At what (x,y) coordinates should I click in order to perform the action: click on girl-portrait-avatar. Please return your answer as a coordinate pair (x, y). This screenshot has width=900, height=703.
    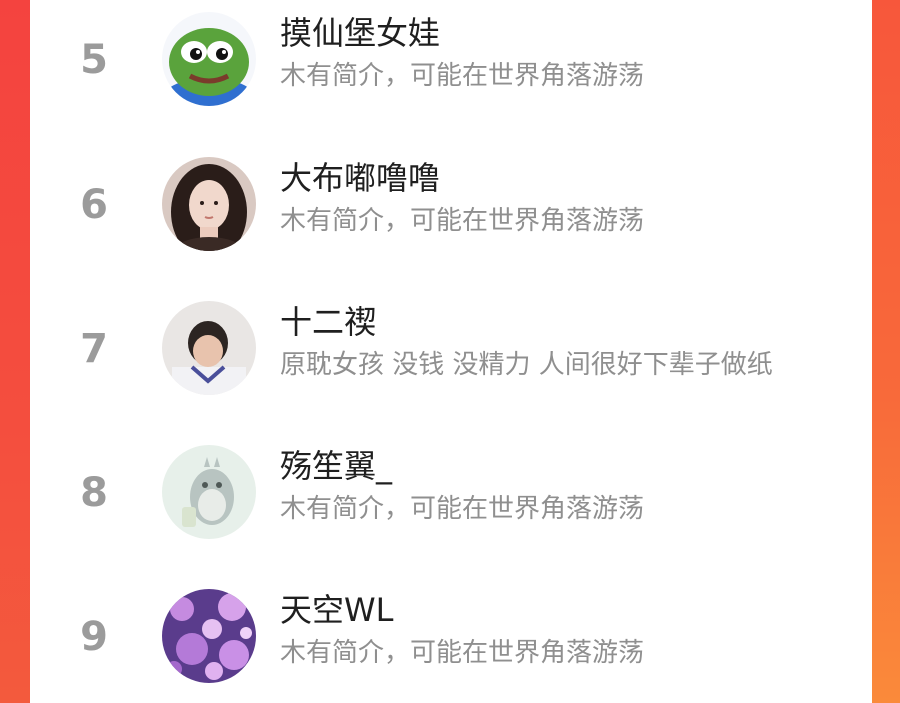
    Looking at the image, I should click on (209, 204).